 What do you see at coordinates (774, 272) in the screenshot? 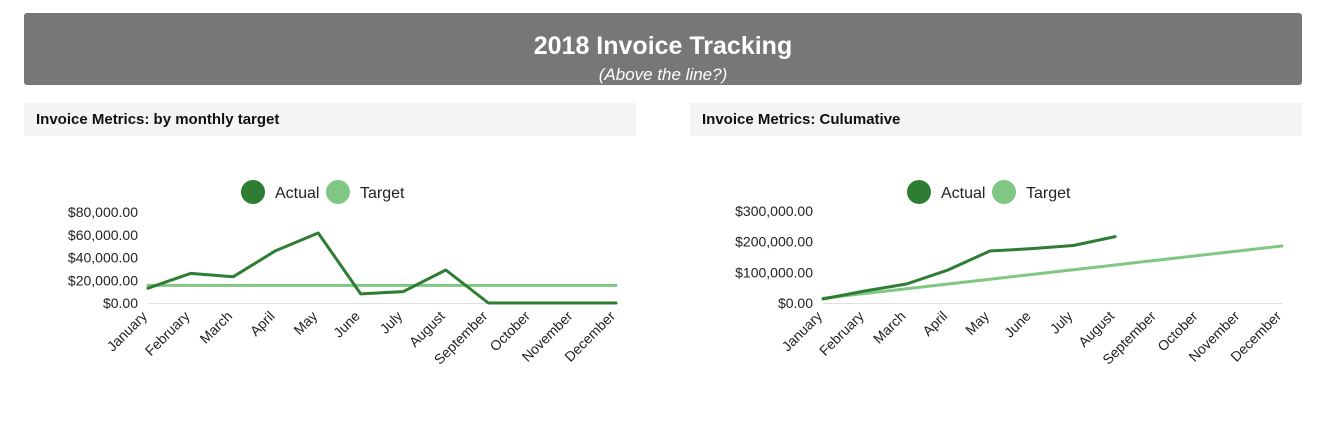
I see `y-tick-label: $100,000.00` at bounding box center [774, 272].